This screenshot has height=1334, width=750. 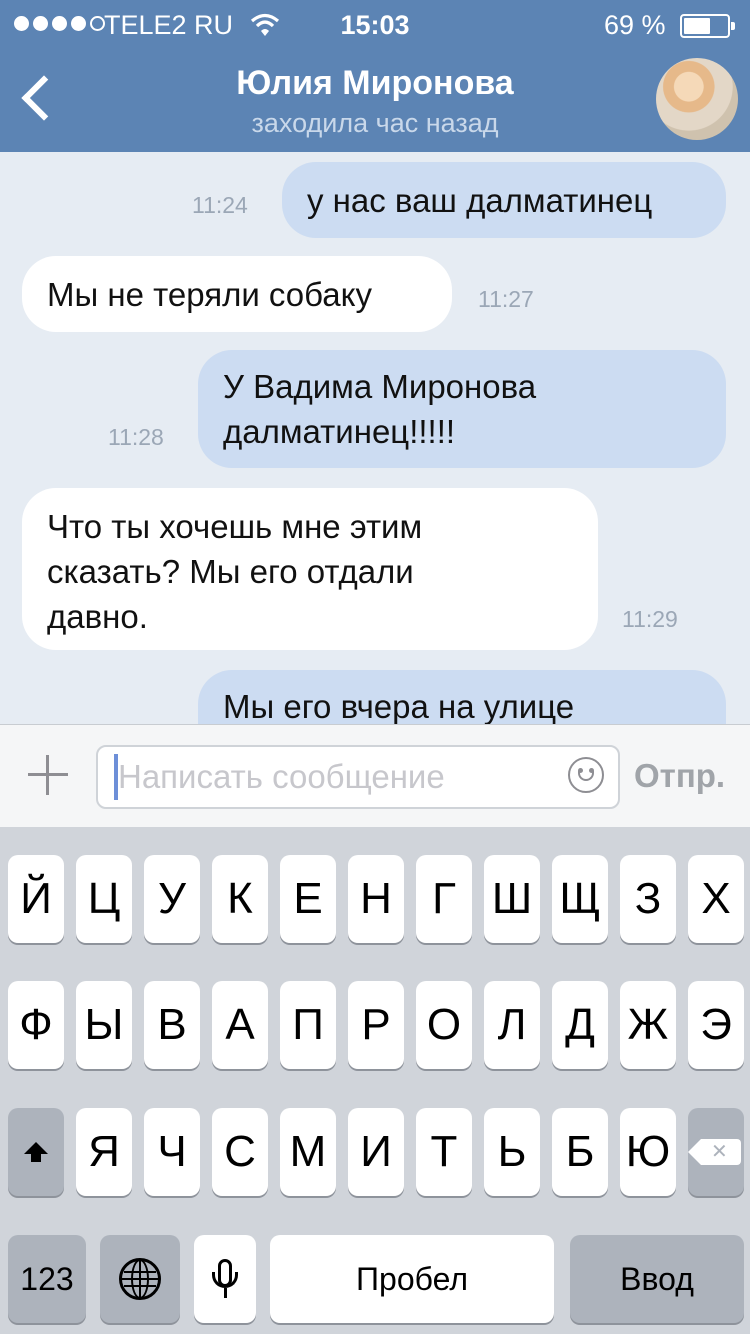 I want to click on key-О: О, so click(x=444, y=1025).